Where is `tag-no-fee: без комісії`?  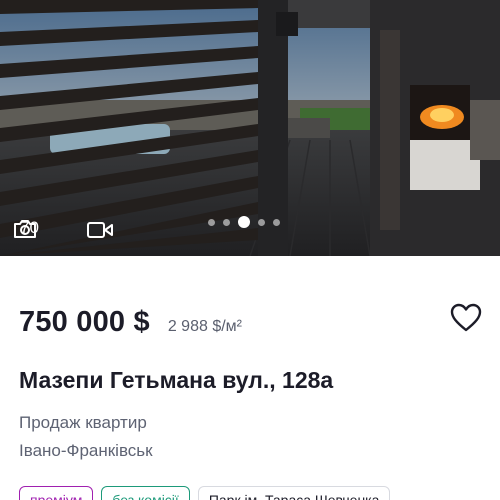
tag-no-fee: без комісії is located at coordinates (145, 493).